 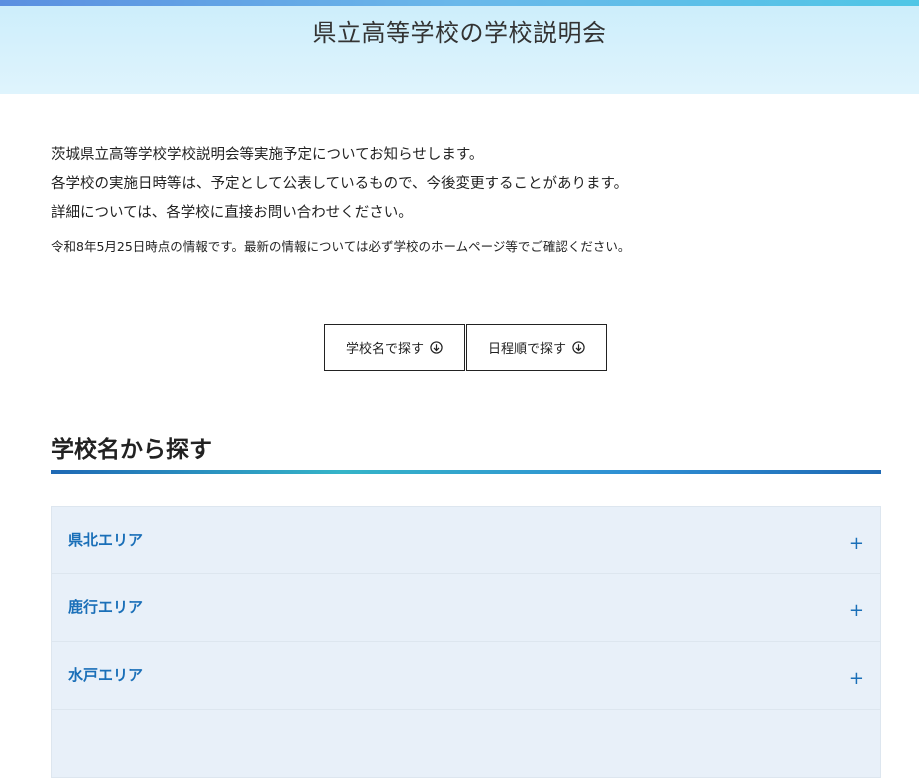 I want to click on intro-line: 各学校の実施日時等は、予定として公表しているもので、今後変更することがあります。, so click(x=340, y=184).